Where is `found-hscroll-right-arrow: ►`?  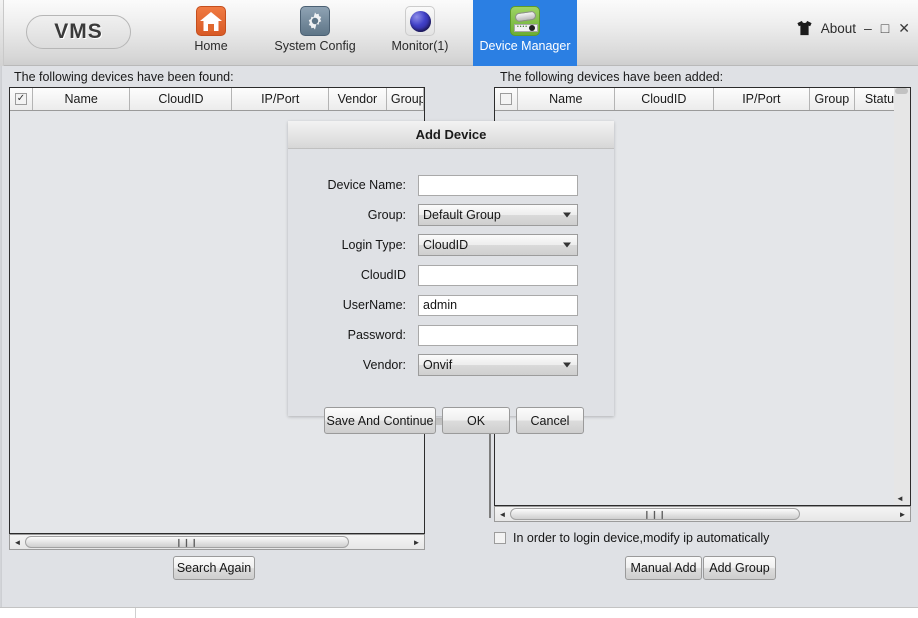
found-hscroll-right-arrow: ► is located at coordinates (416, 542).